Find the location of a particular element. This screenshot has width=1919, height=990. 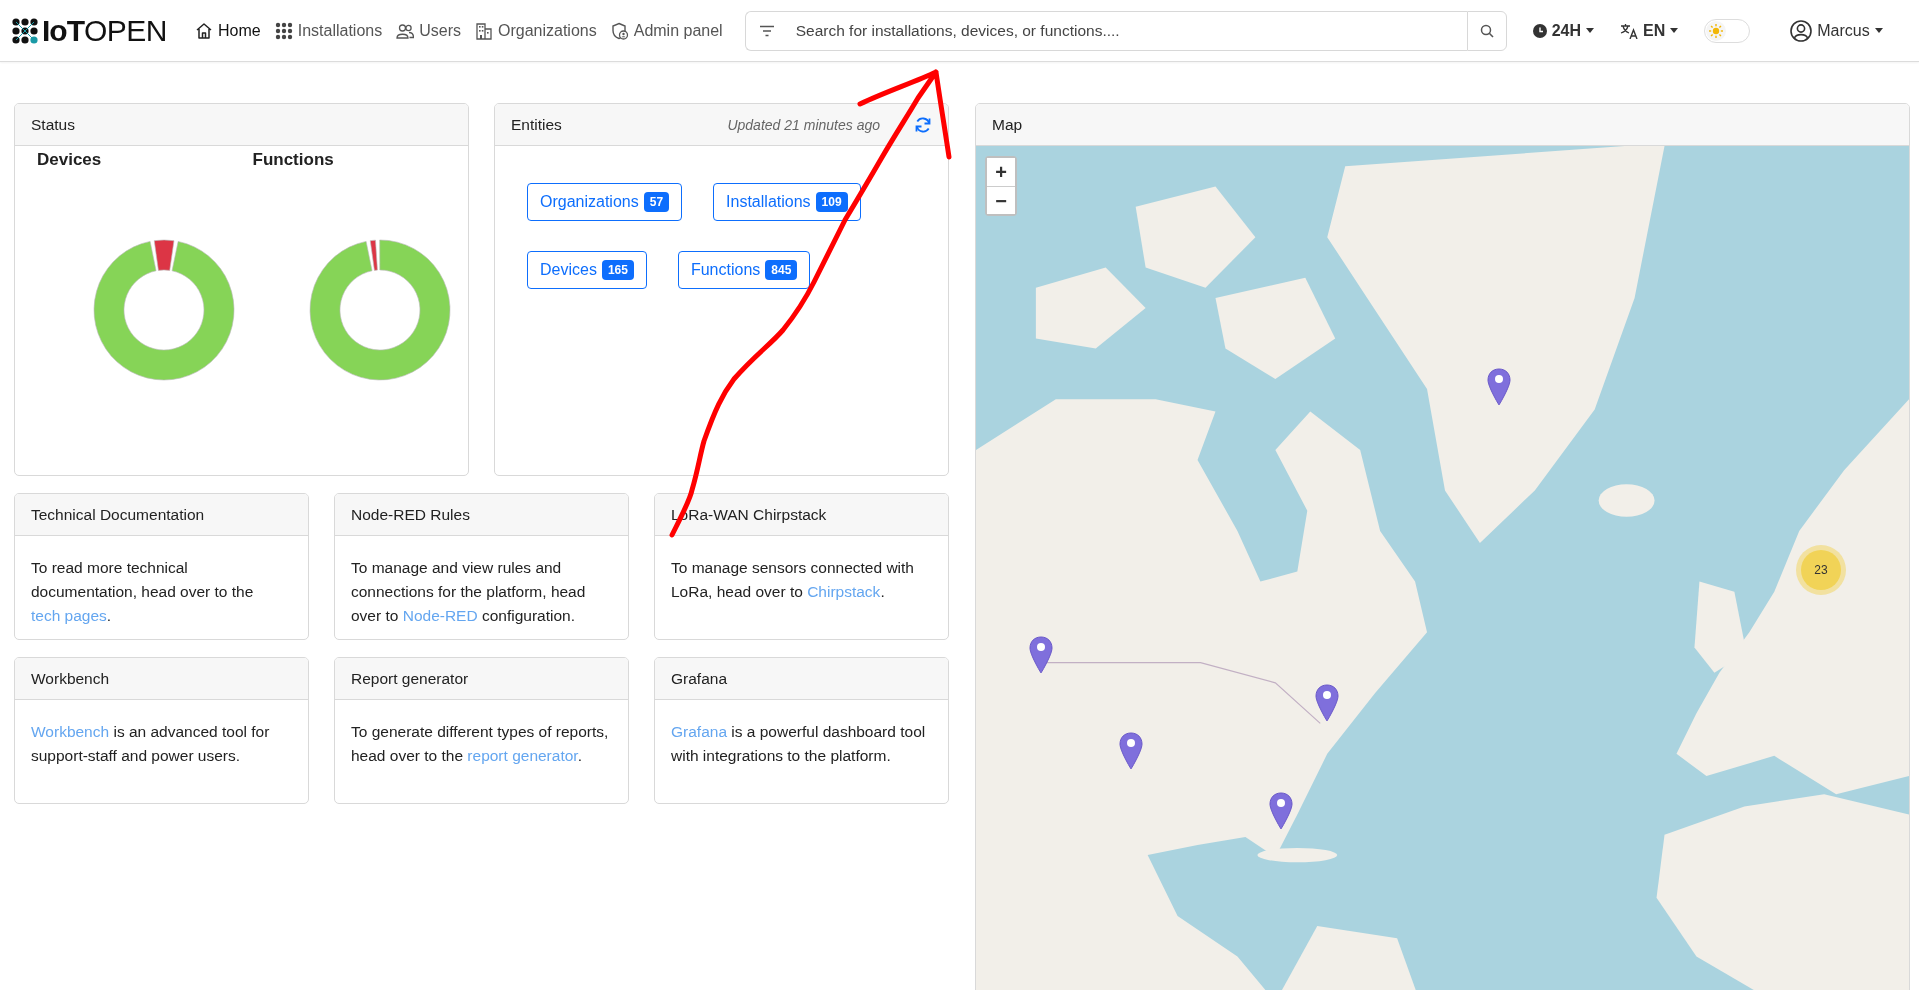

shield-icon is located at coordinates (619, 30).